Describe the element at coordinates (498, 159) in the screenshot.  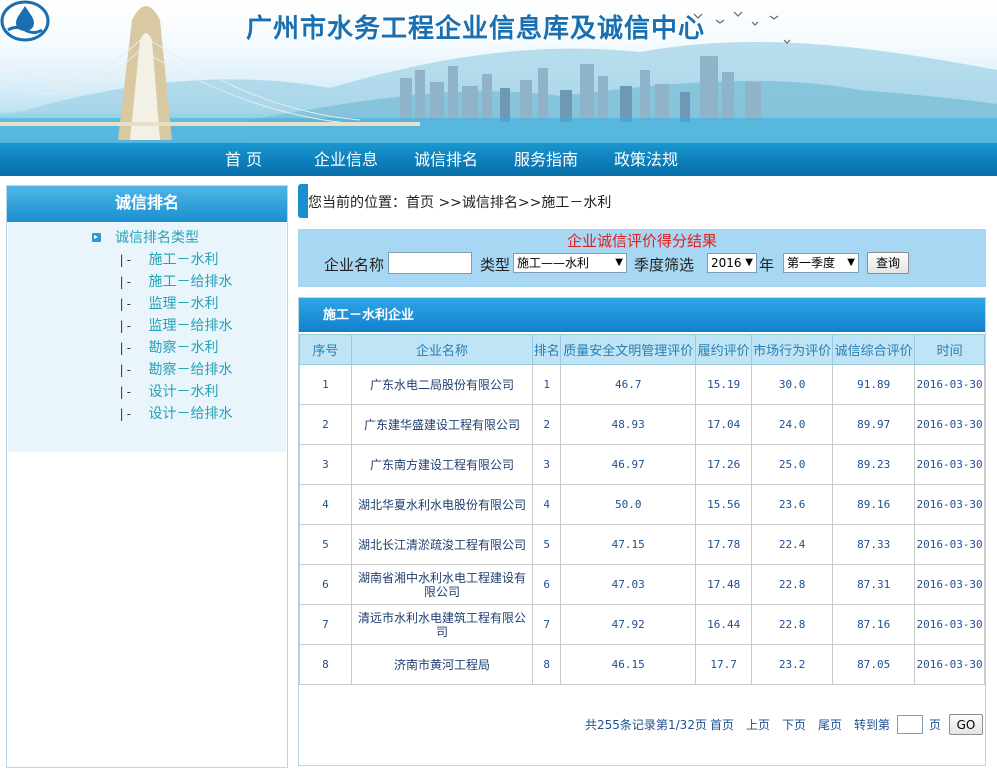
I see `main-nav: 首 页 企业信息 诚信排名 服务指南 政策法规` at that location.